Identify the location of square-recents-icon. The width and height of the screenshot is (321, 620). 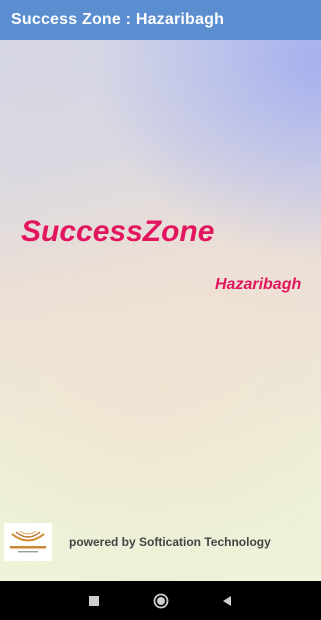
(94, 601).